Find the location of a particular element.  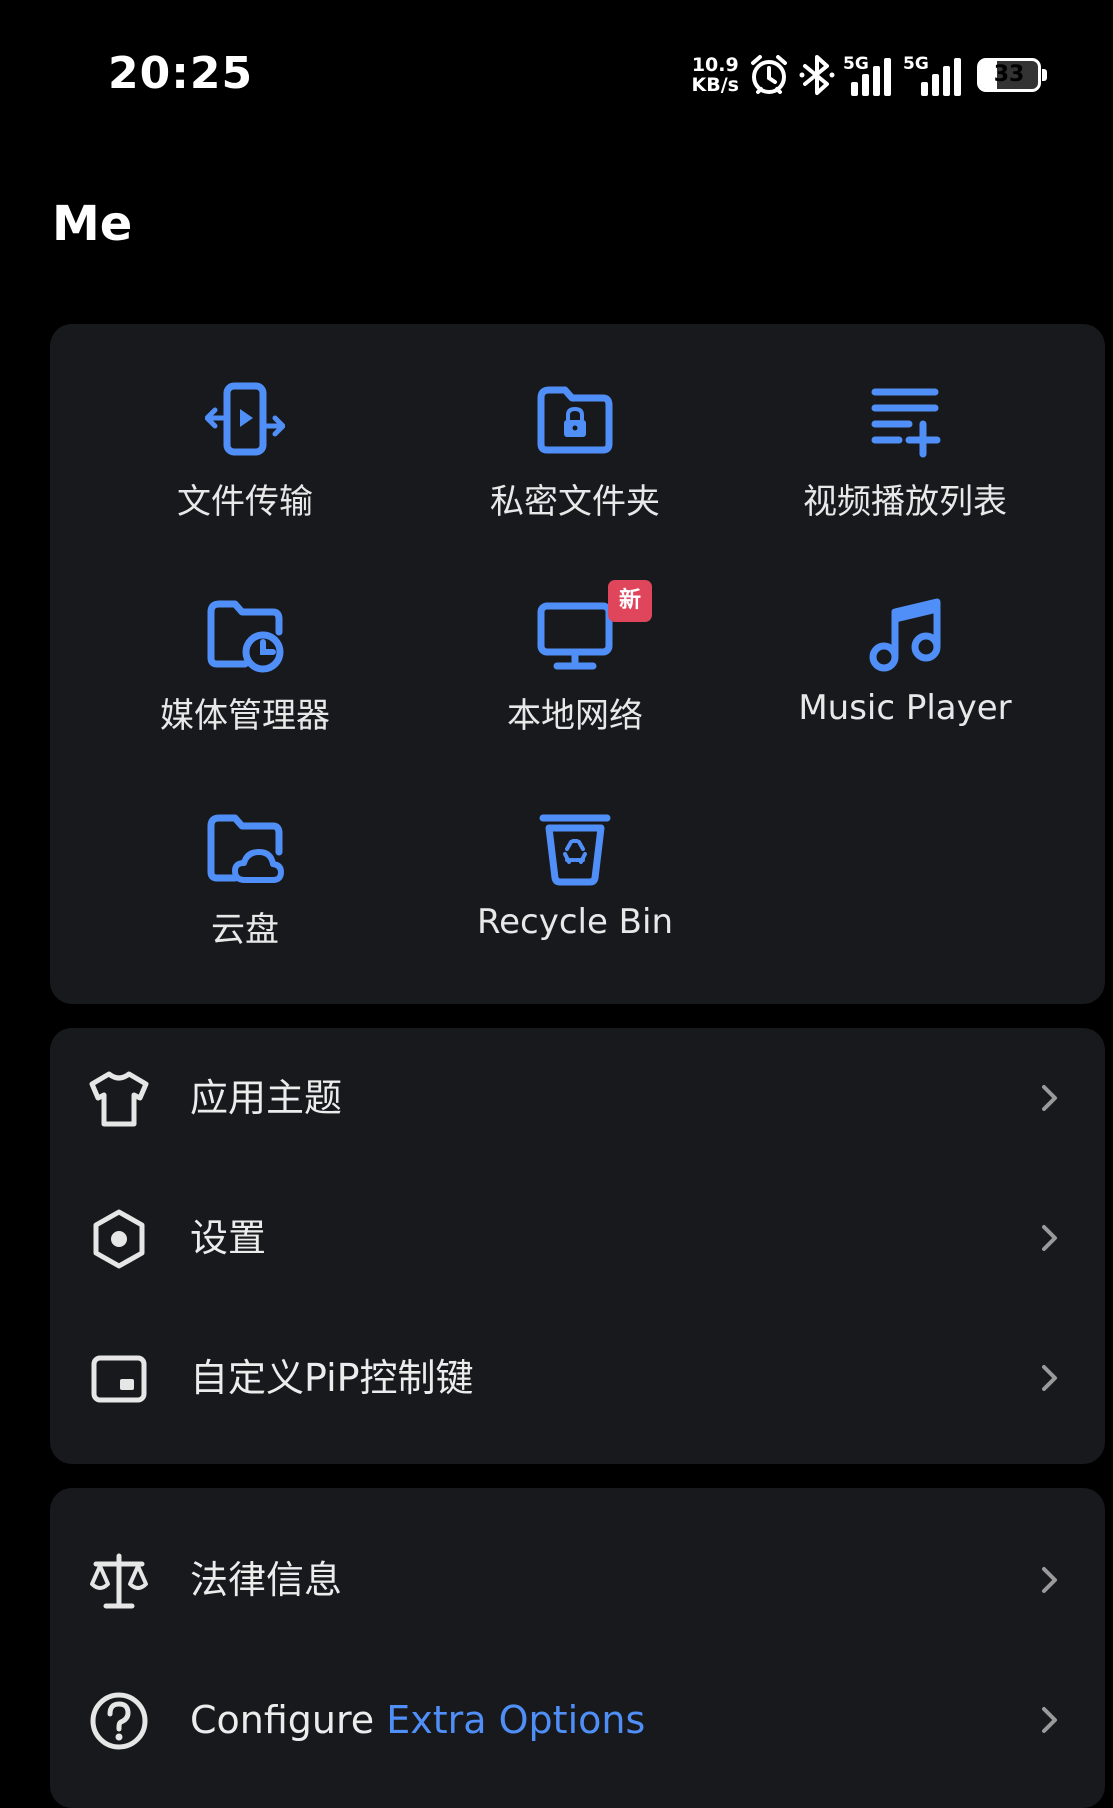

grid-item-video-playlist: 视频播放列表 is located at coordinates (905, 451).